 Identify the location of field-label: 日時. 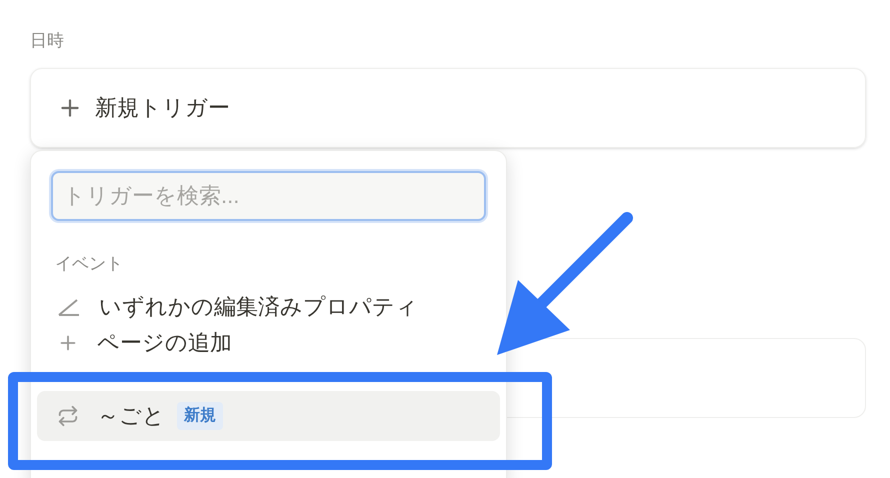
(47, 41).